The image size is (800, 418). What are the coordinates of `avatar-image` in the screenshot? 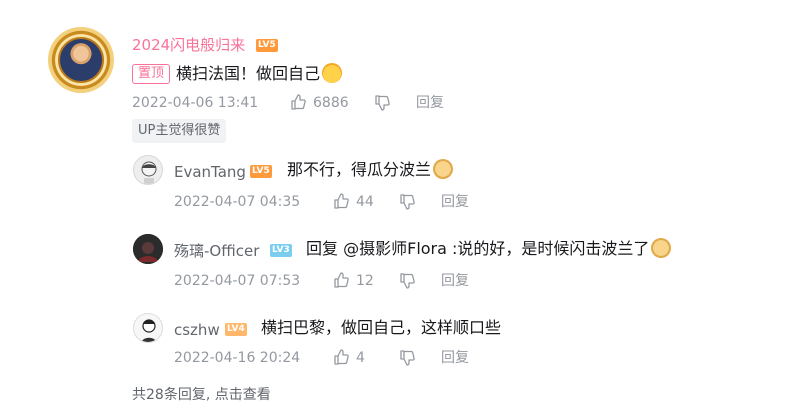 It's located at (81, 60).